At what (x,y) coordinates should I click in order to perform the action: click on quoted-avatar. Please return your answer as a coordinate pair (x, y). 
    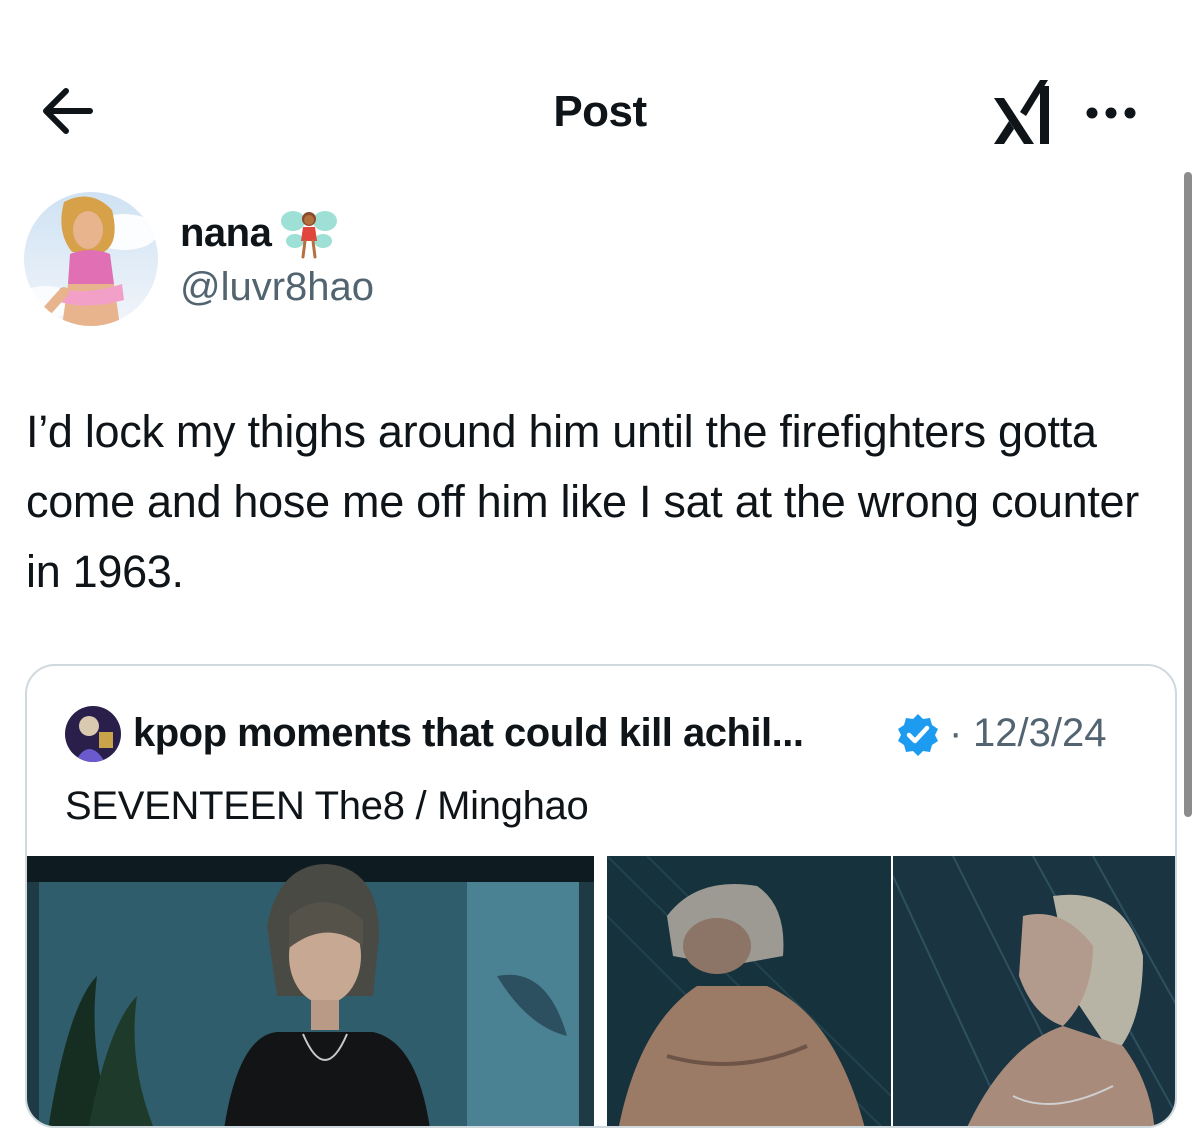
    Looking at the image, I should click on (93, 734).